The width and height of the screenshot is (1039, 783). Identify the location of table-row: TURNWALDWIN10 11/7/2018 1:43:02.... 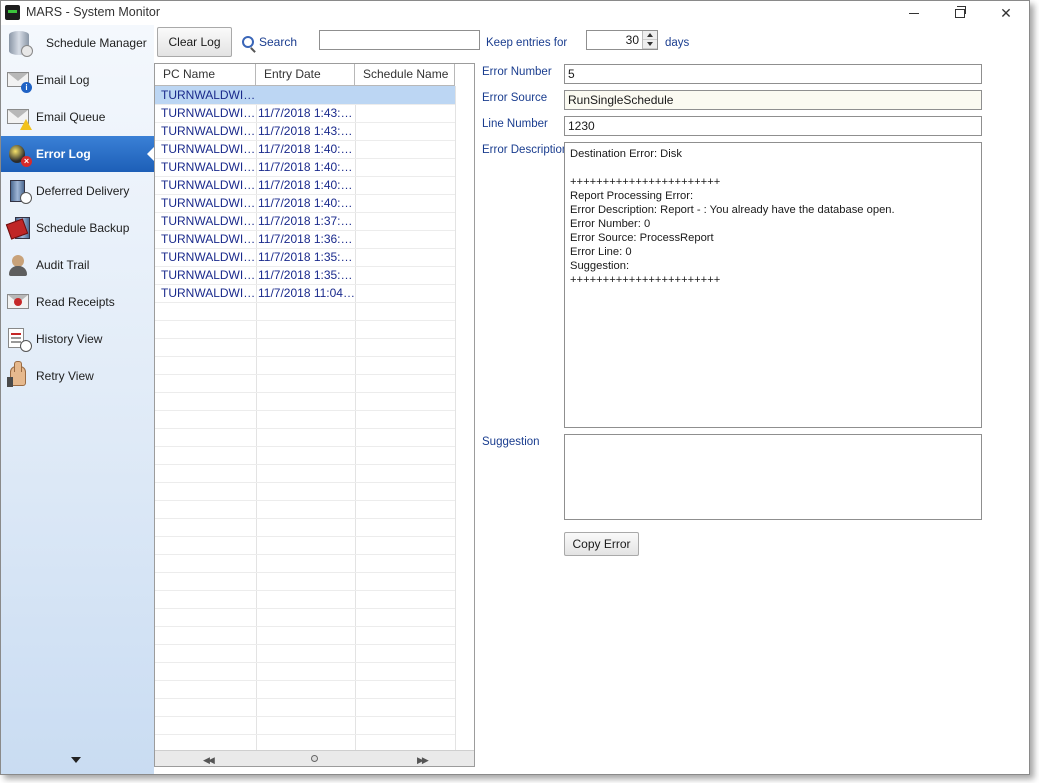
(305, 131).